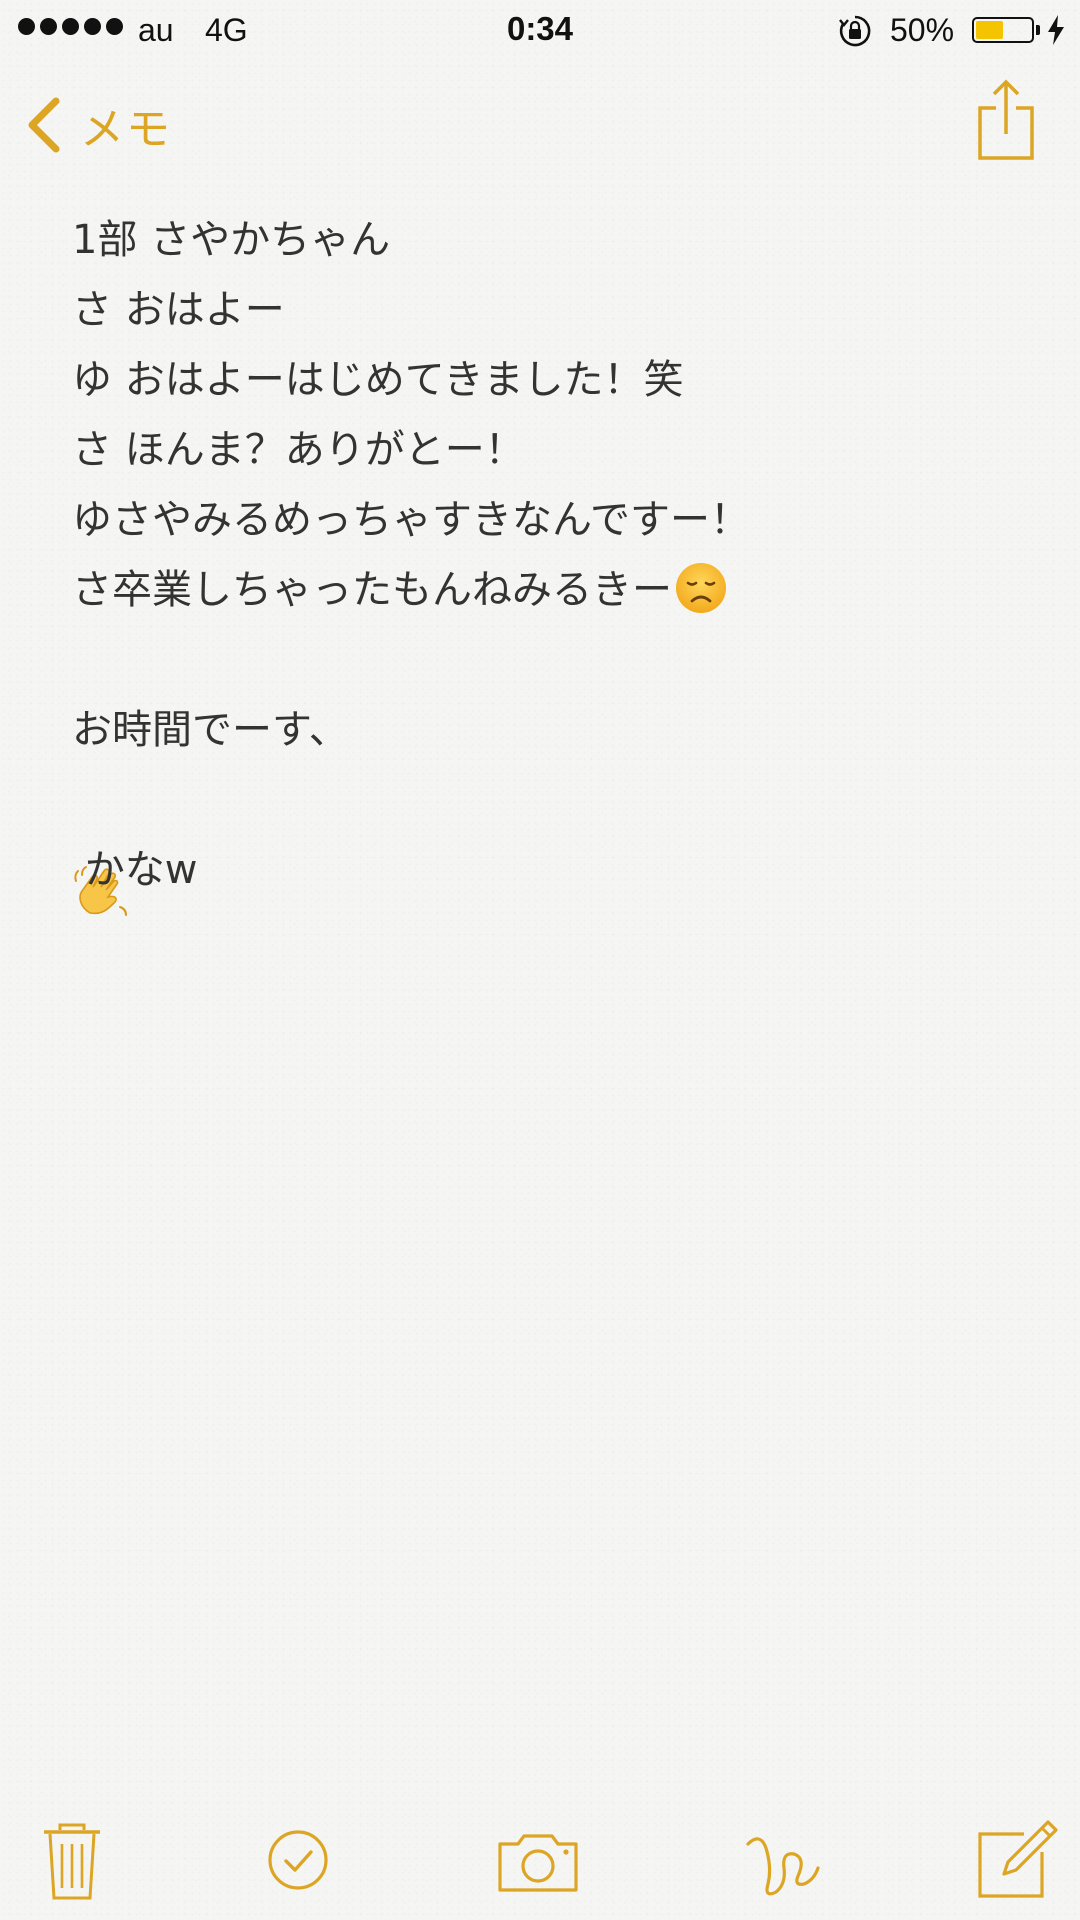 Image resolution: width=1080 pixels, height=1920 pixels. I want to click on chevron-left-icon, so click(44, 125).